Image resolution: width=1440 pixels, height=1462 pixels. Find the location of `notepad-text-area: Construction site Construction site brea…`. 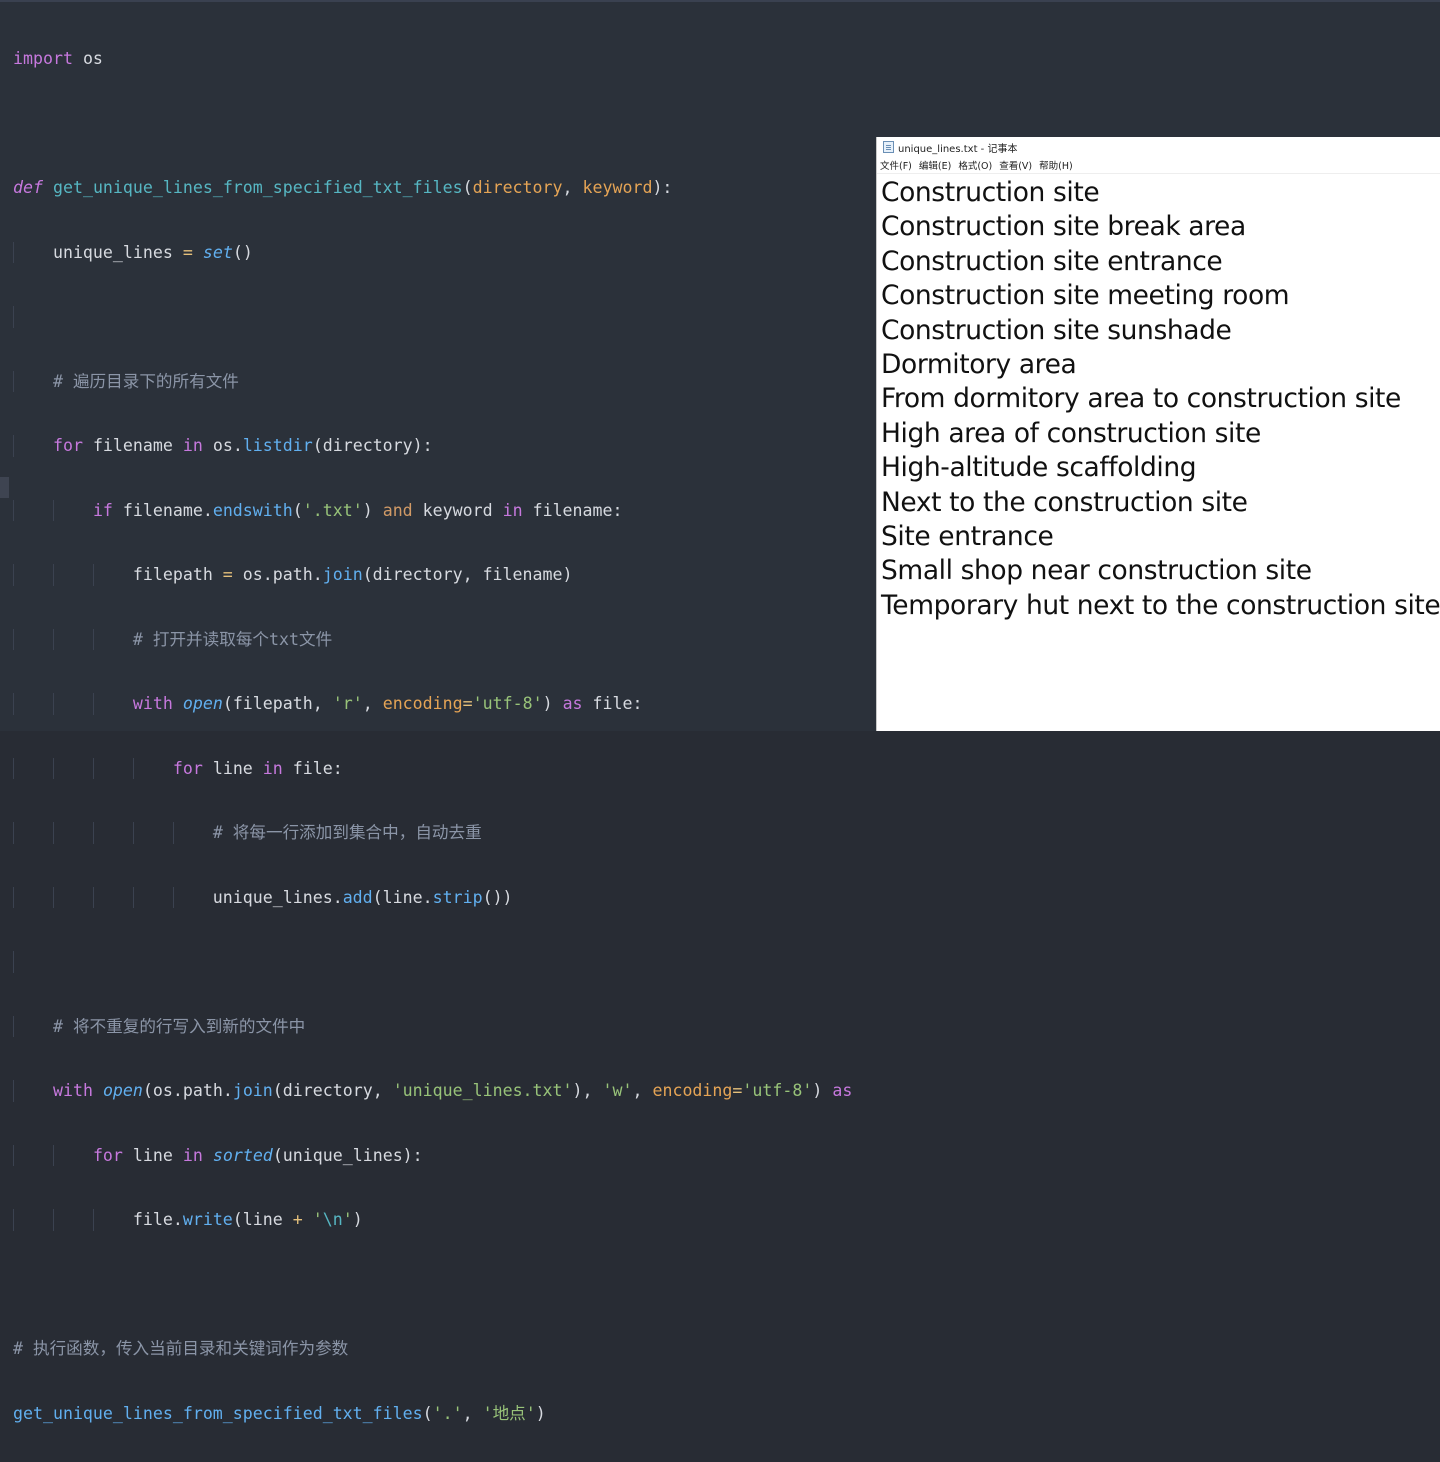

notepad-text-area: Construction site Construction site brea… is located at coordinates (1158, 398).